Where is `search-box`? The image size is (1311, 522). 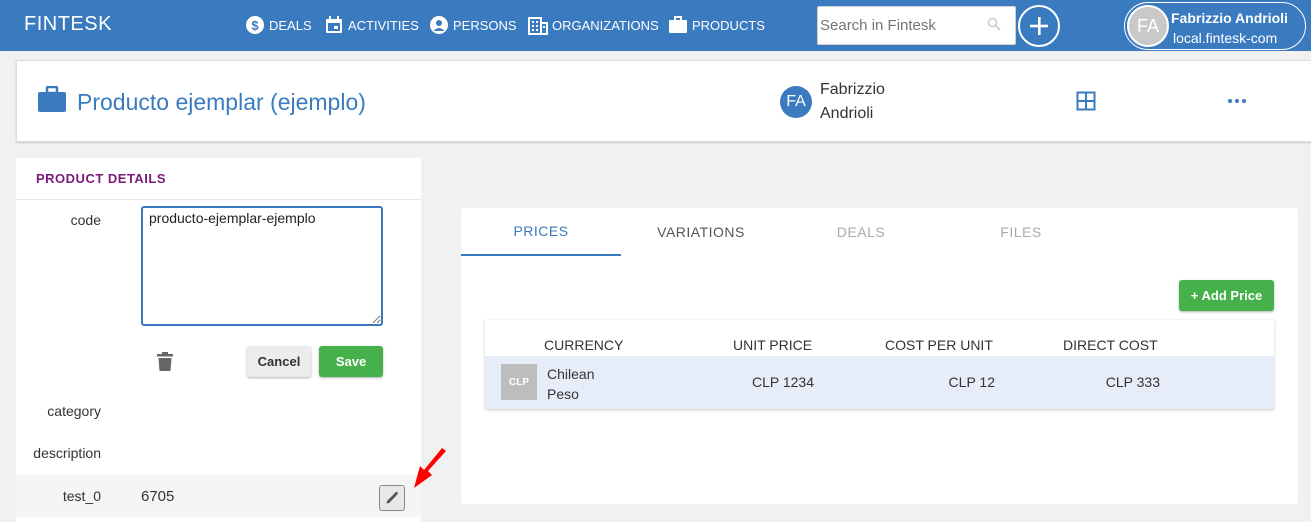 search-box is located at coordinates (916, 25).